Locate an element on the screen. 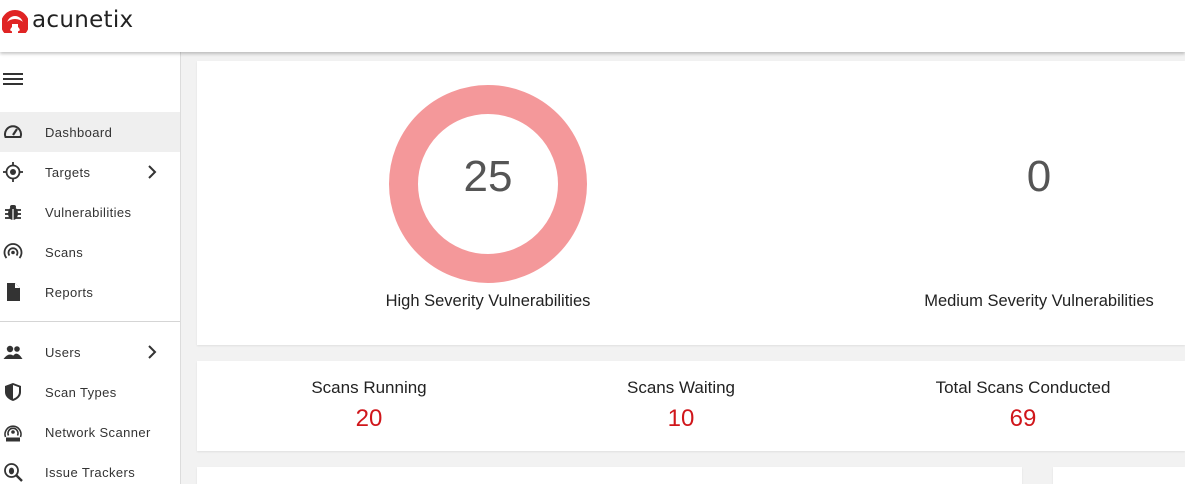  sidebar-item-network-scanner: Network Scanner is located at coordinates (90, 432).